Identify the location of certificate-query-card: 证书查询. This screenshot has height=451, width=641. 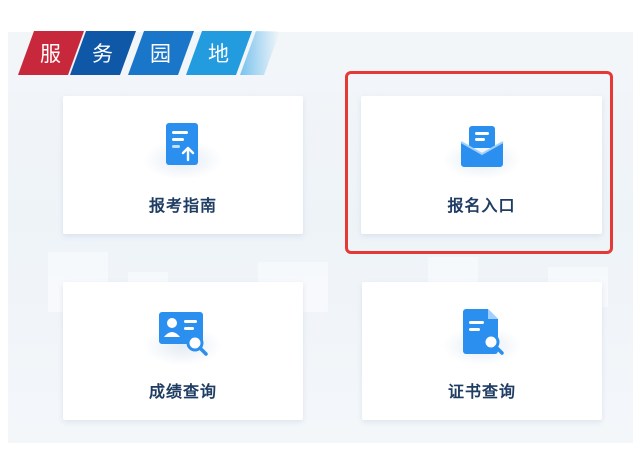
(482, 351).